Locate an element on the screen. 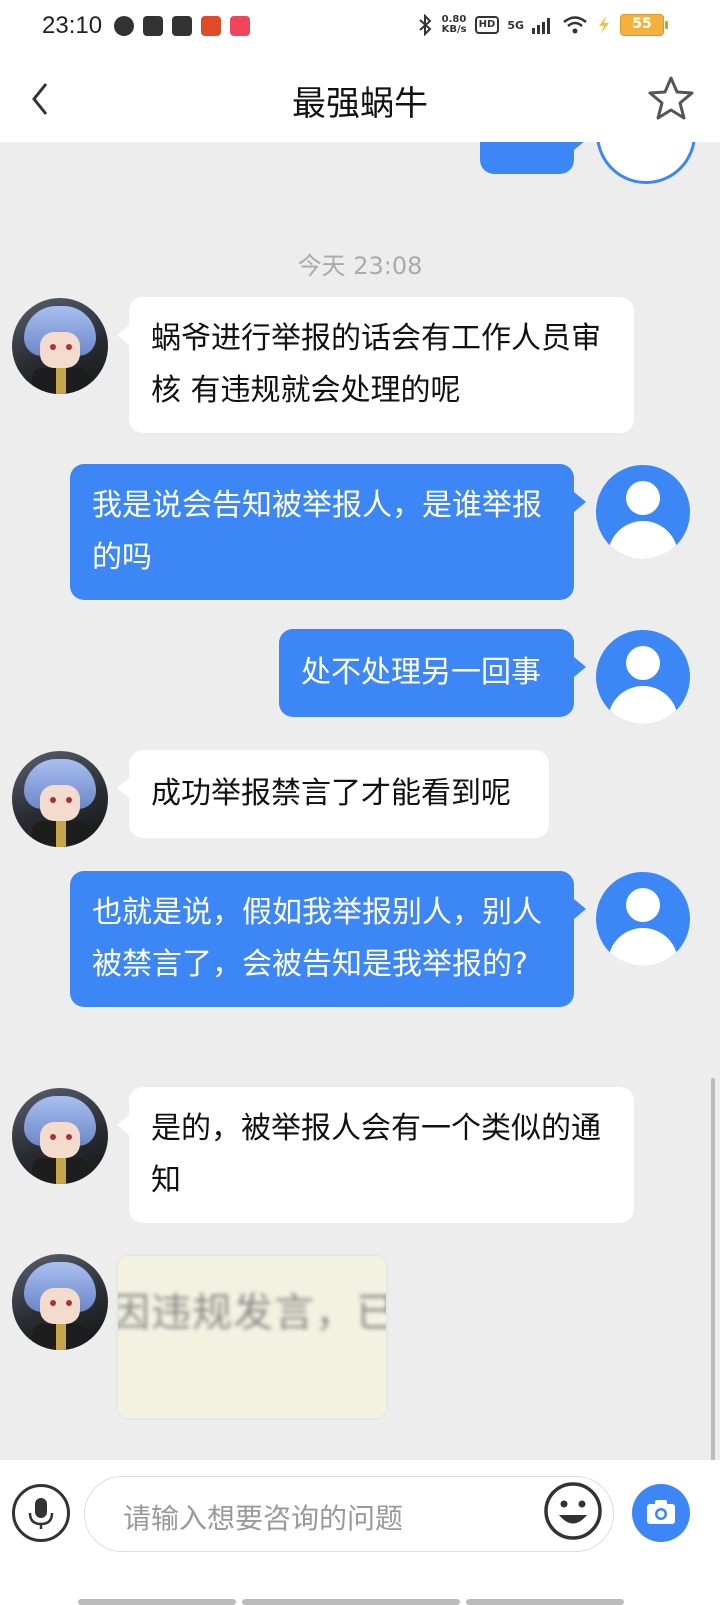 This screenshot has width=720, height=1605. battery-level: 55 is located at coordinates (642, 24).